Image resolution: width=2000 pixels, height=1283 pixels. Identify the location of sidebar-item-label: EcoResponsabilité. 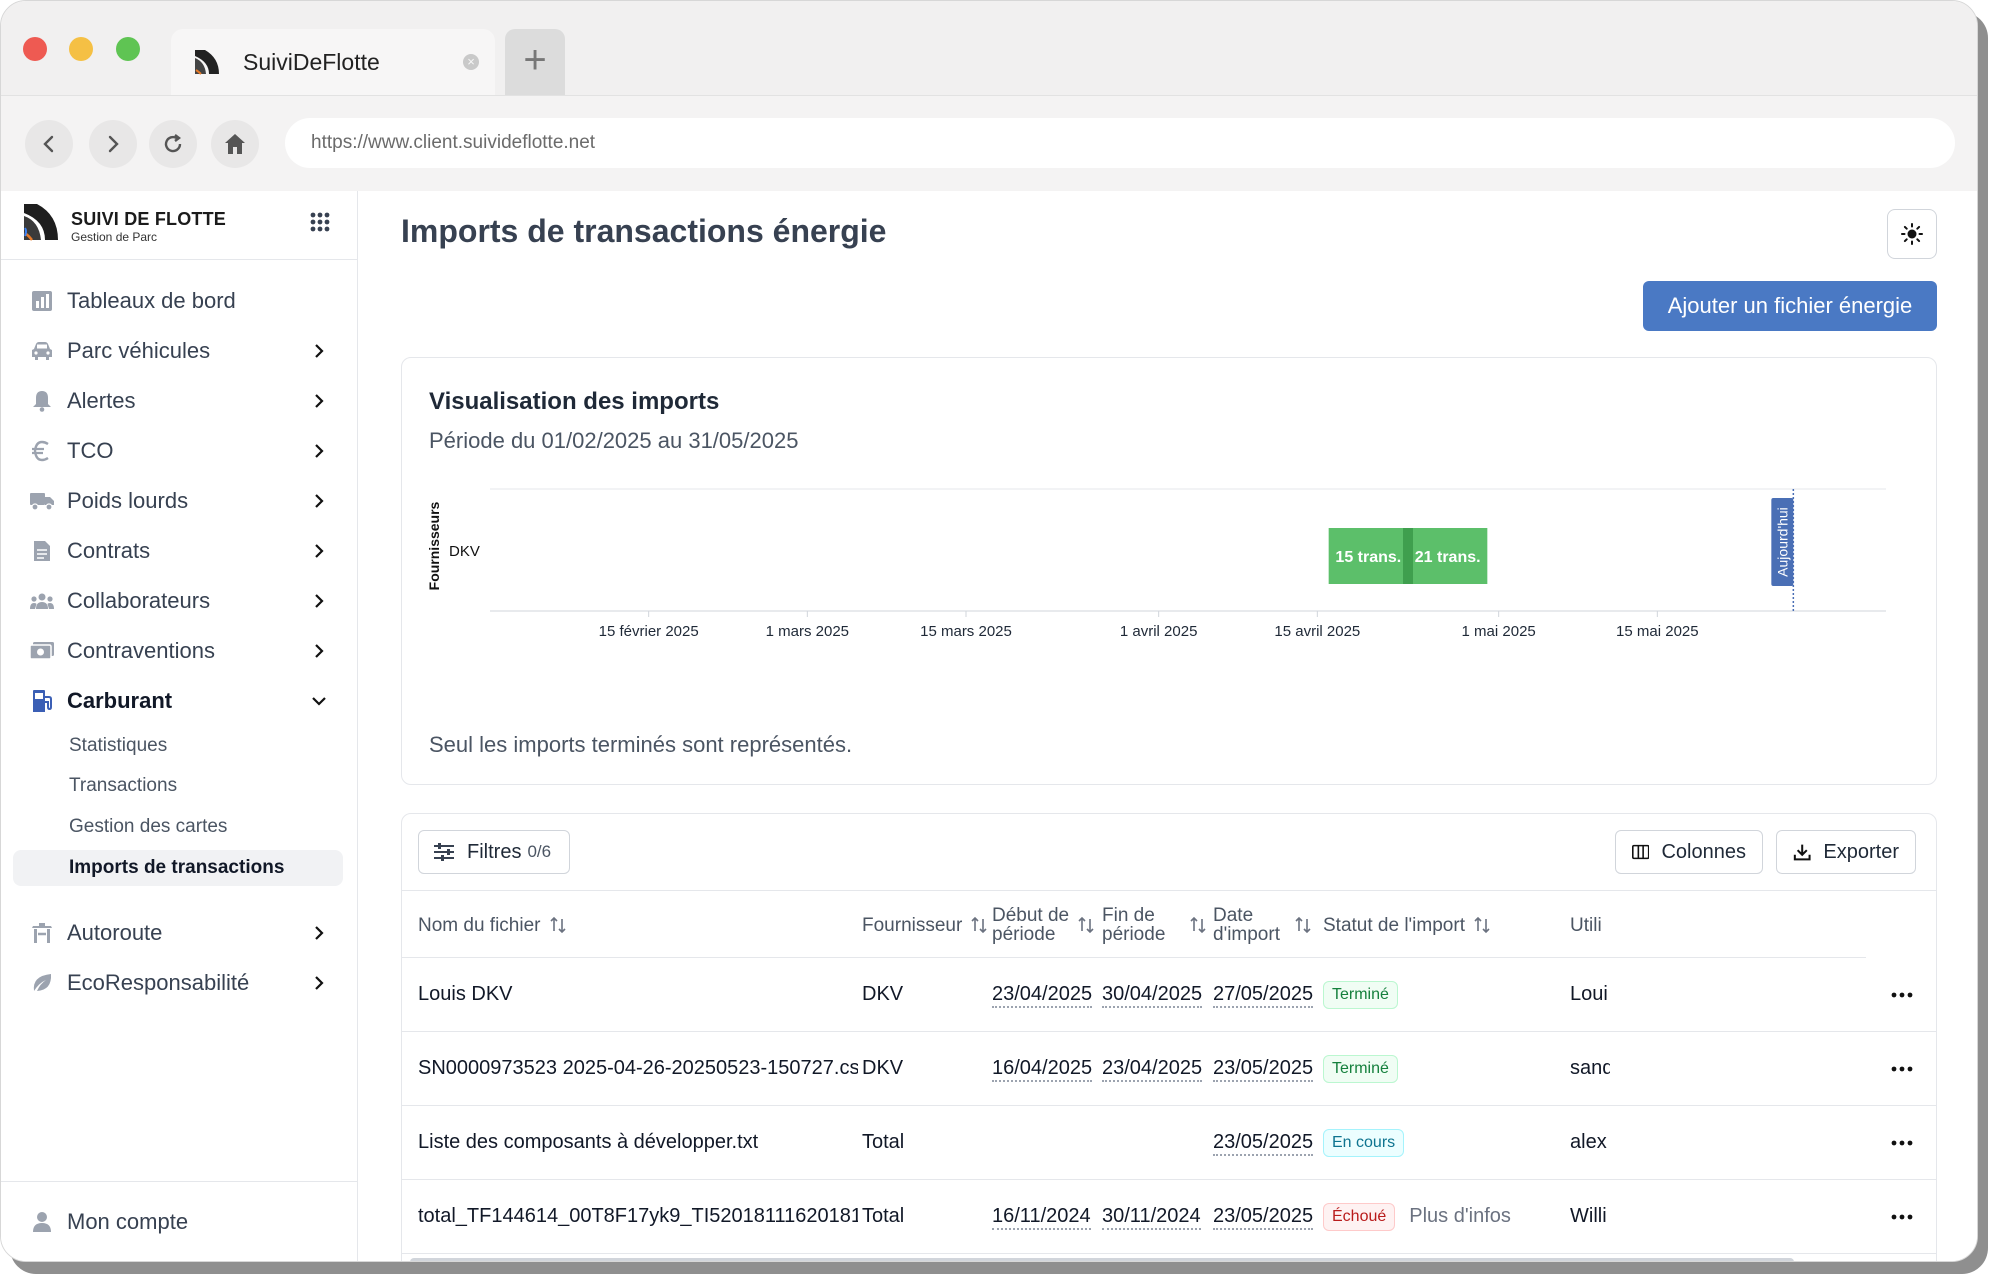
(158, 982).